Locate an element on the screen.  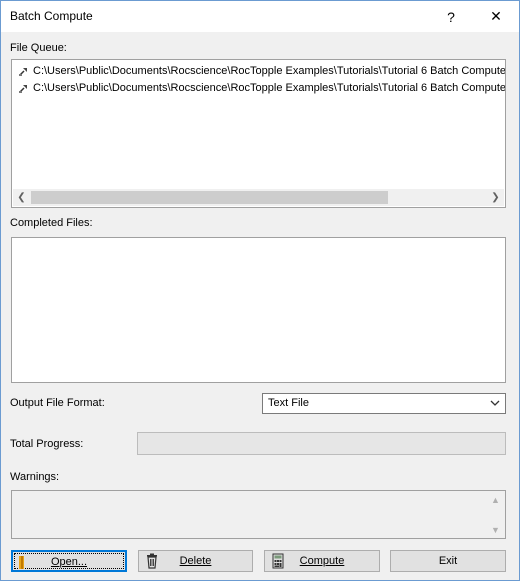
delete-button: Delete is located at coordinates (195, 561).